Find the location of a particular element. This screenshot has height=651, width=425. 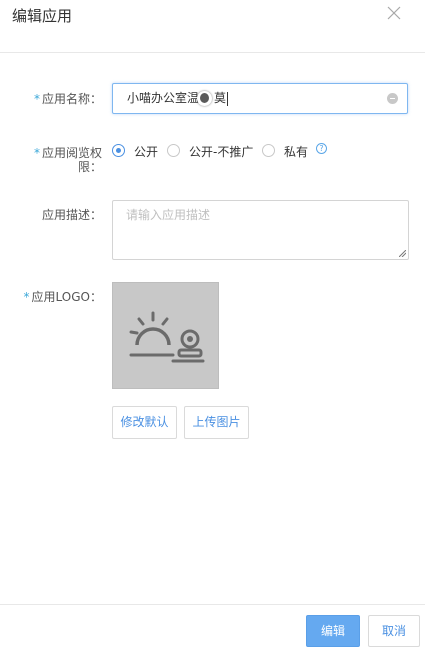

avatar-icon is located at coordinates (204, 98).